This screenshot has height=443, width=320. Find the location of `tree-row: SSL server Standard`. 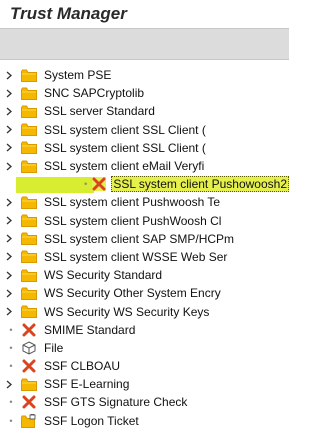

tree-row: SSL server Standard is located at coordinates (144, 111).